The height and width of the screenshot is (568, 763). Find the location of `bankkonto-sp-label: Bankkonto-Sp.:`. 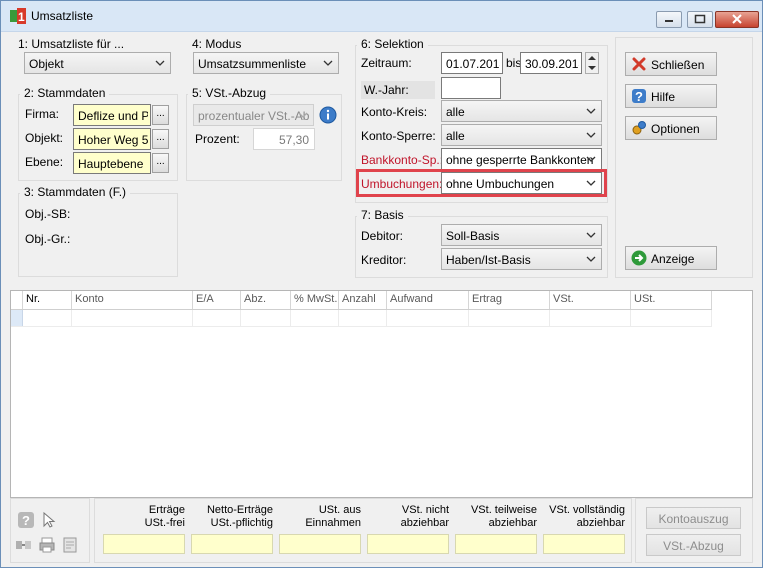

bankkonto-sp-label: Bankkonto-Sp.: is located at coordinates (402, 160).